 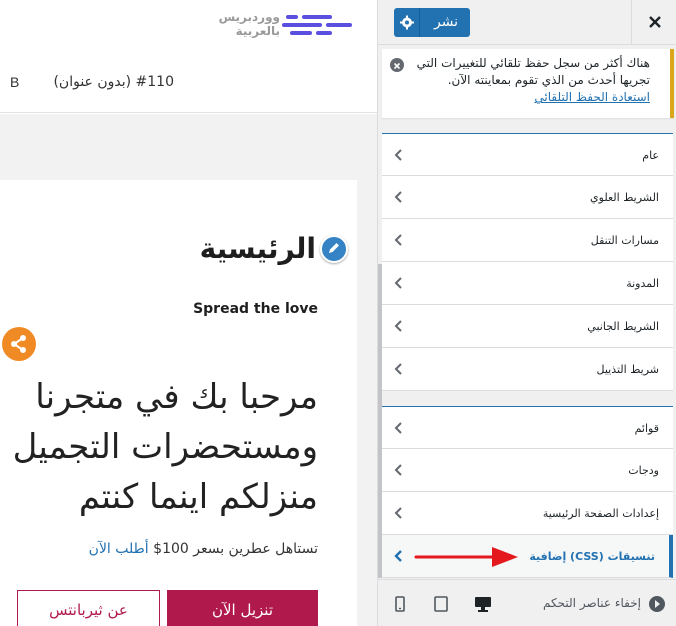 What do you see at coordinates (592, 603) in the screenshot?
I see `hide-controls-label: إخفاء عناصر التحكم` at bounding box center [592, 603].